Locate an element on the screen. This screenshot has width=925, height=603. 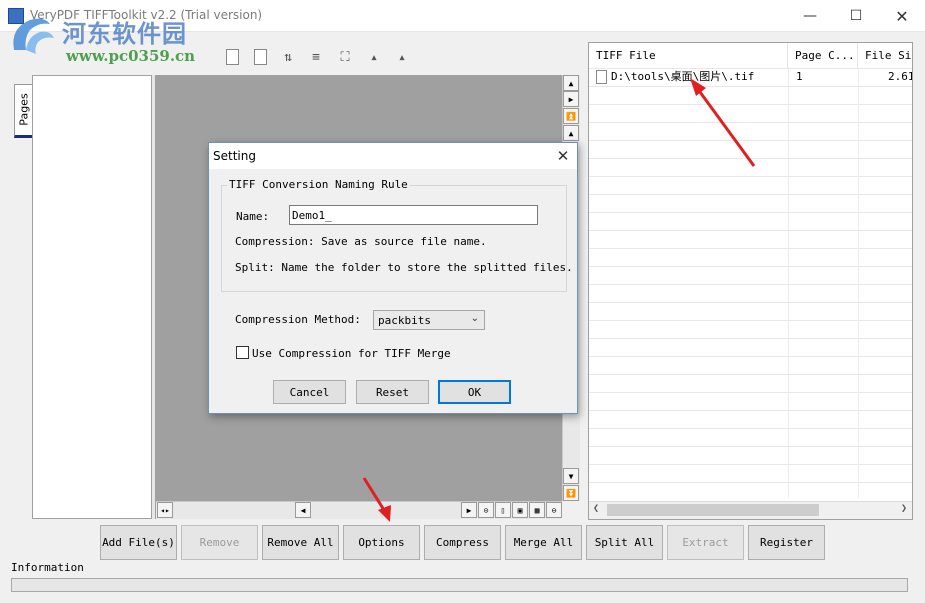
zoom-out-icon: ⊖ is located at coordinates (554, 510).